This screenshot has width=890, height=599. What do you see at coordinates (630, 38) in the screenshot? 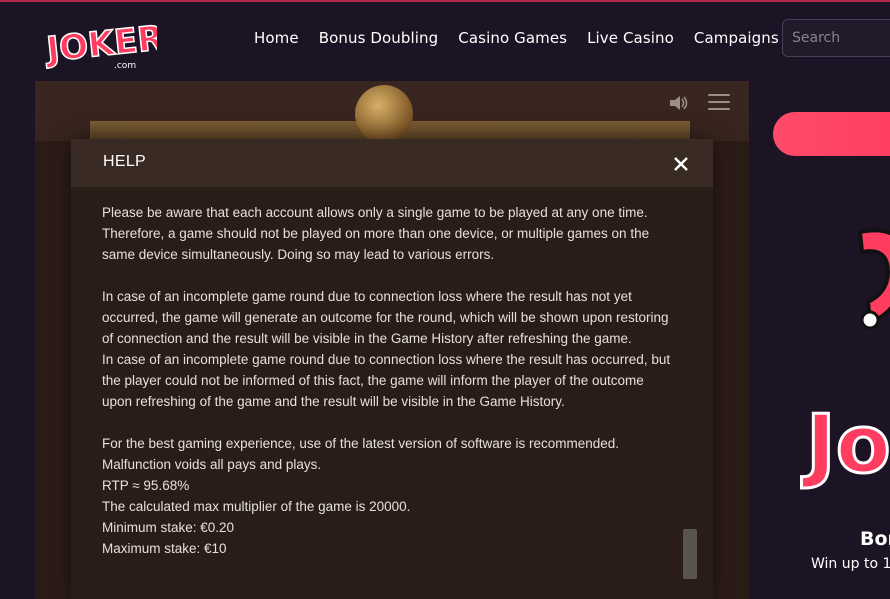
I see `nav-live-casino: Live Casino` at bounding box center [630, 38].